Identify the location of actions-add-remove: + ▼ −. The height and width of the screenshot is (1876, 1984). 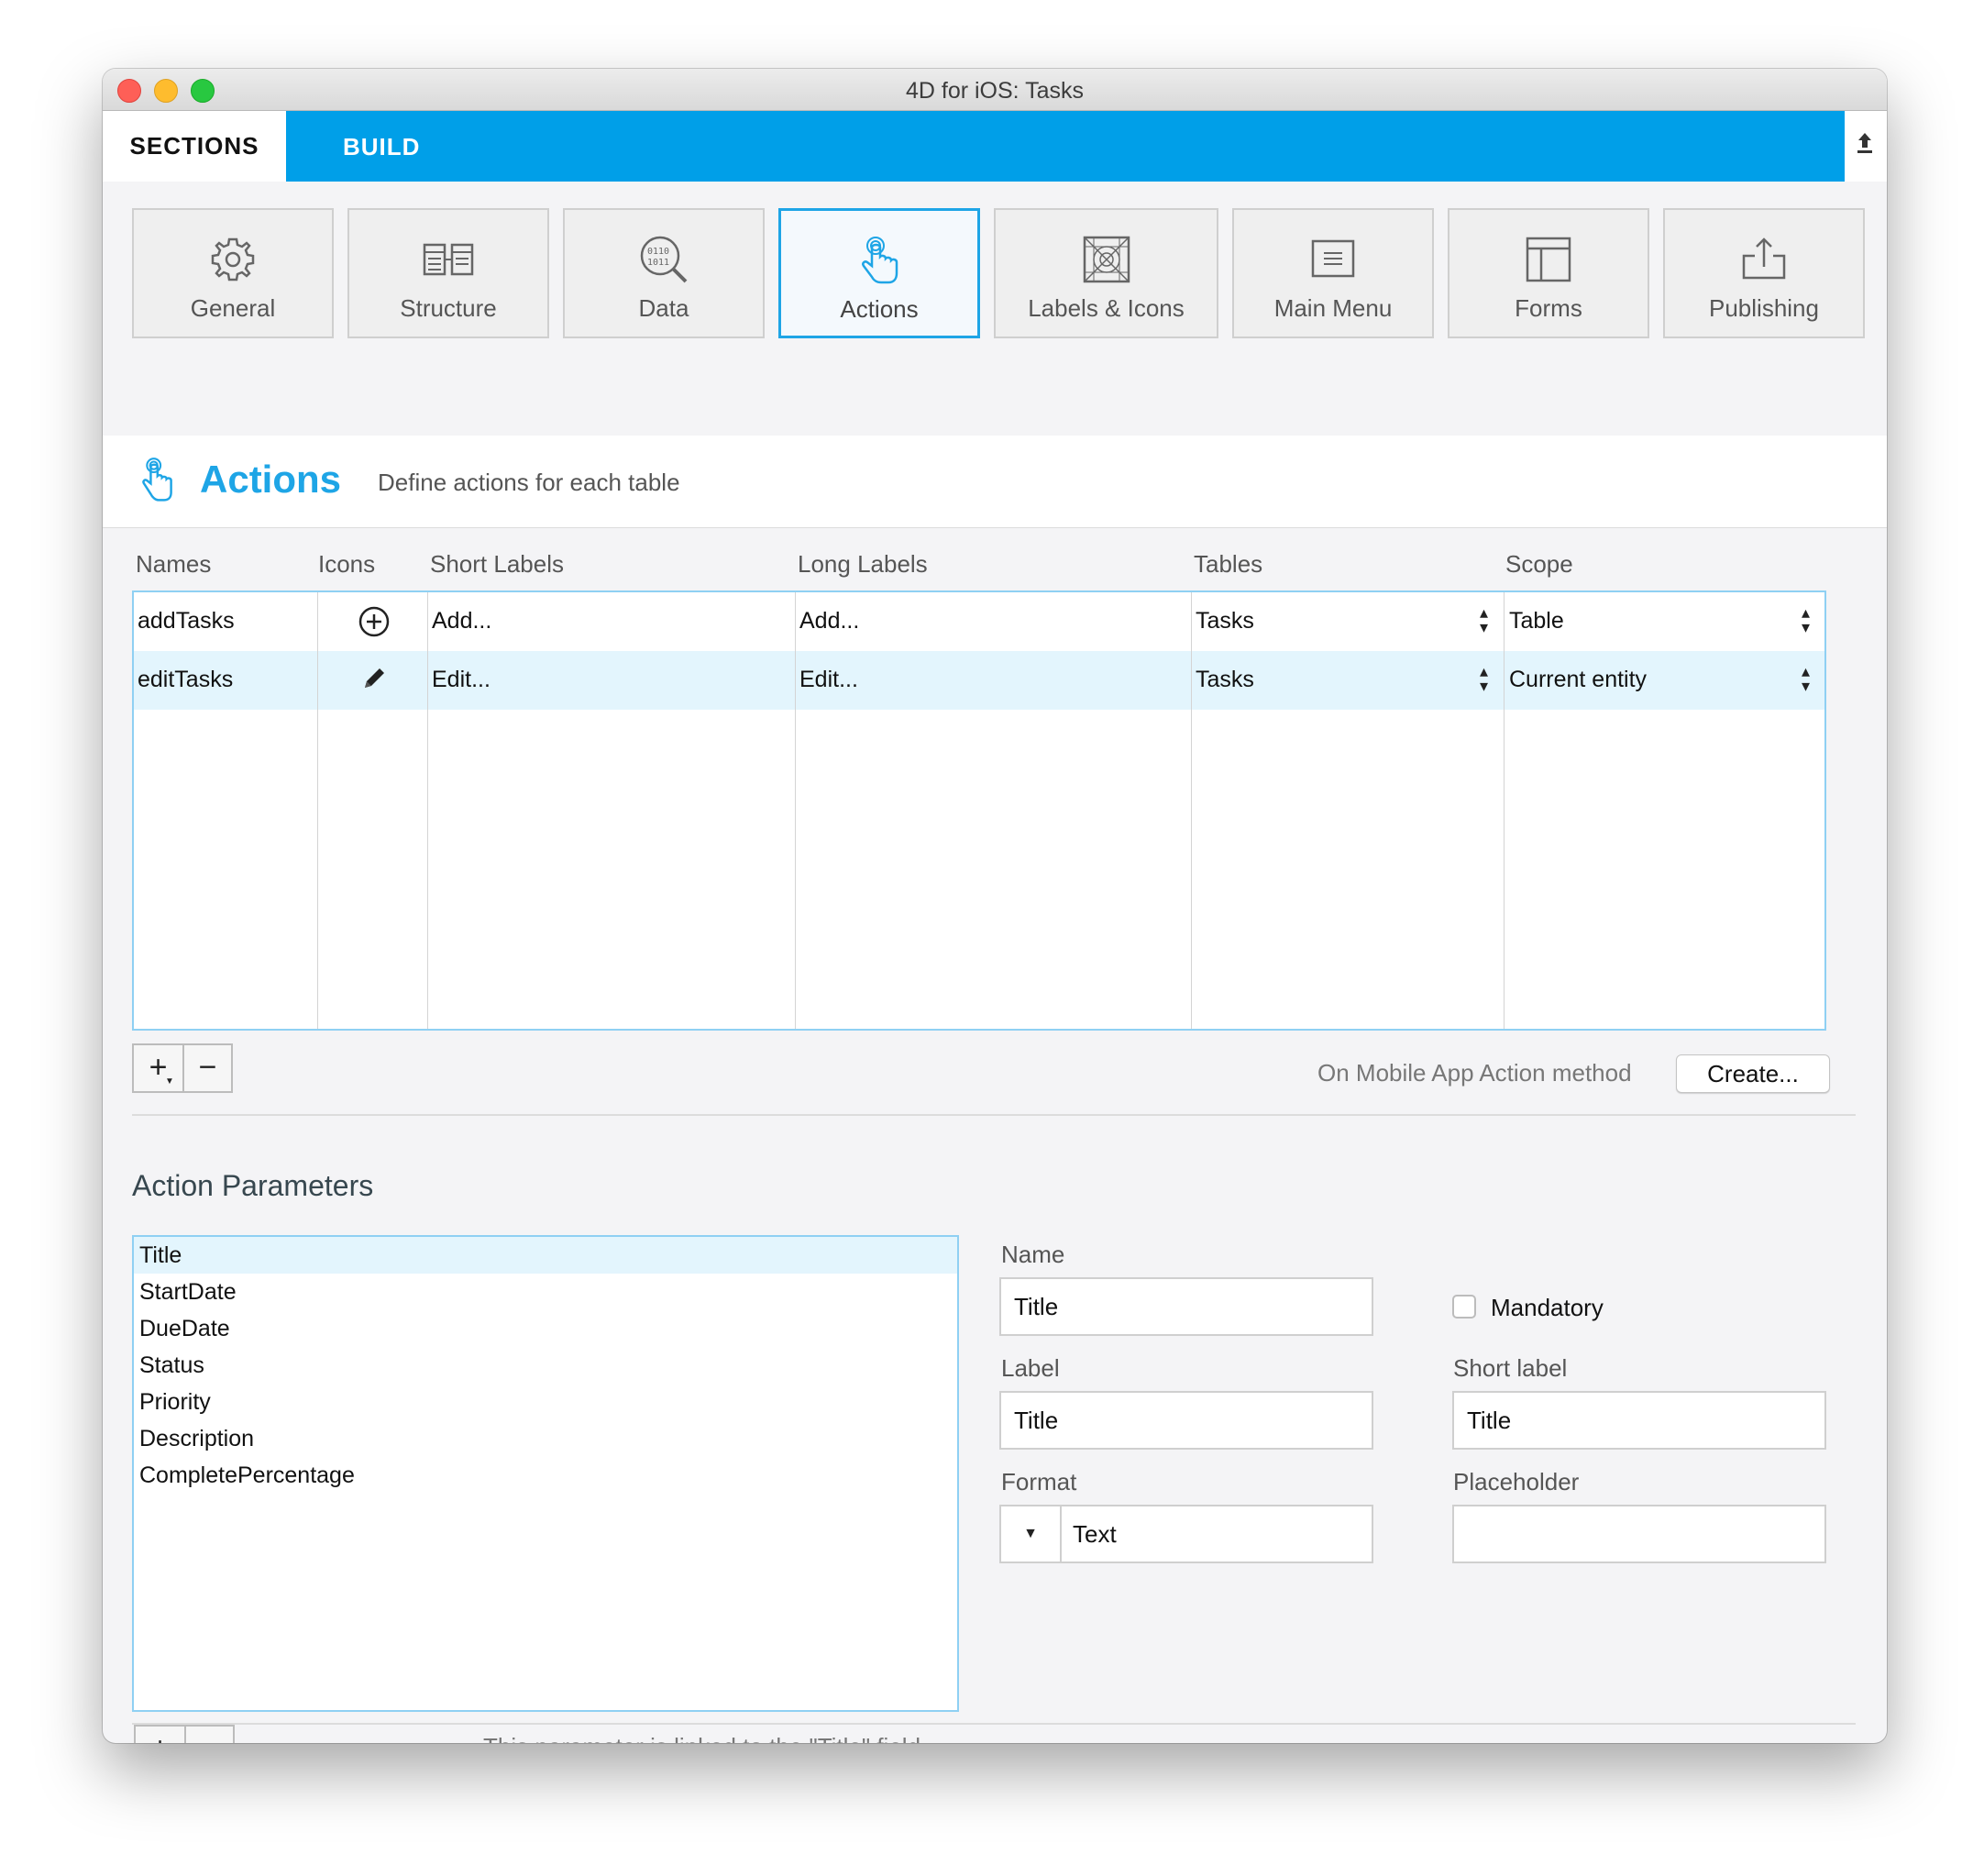
(182, 1068).